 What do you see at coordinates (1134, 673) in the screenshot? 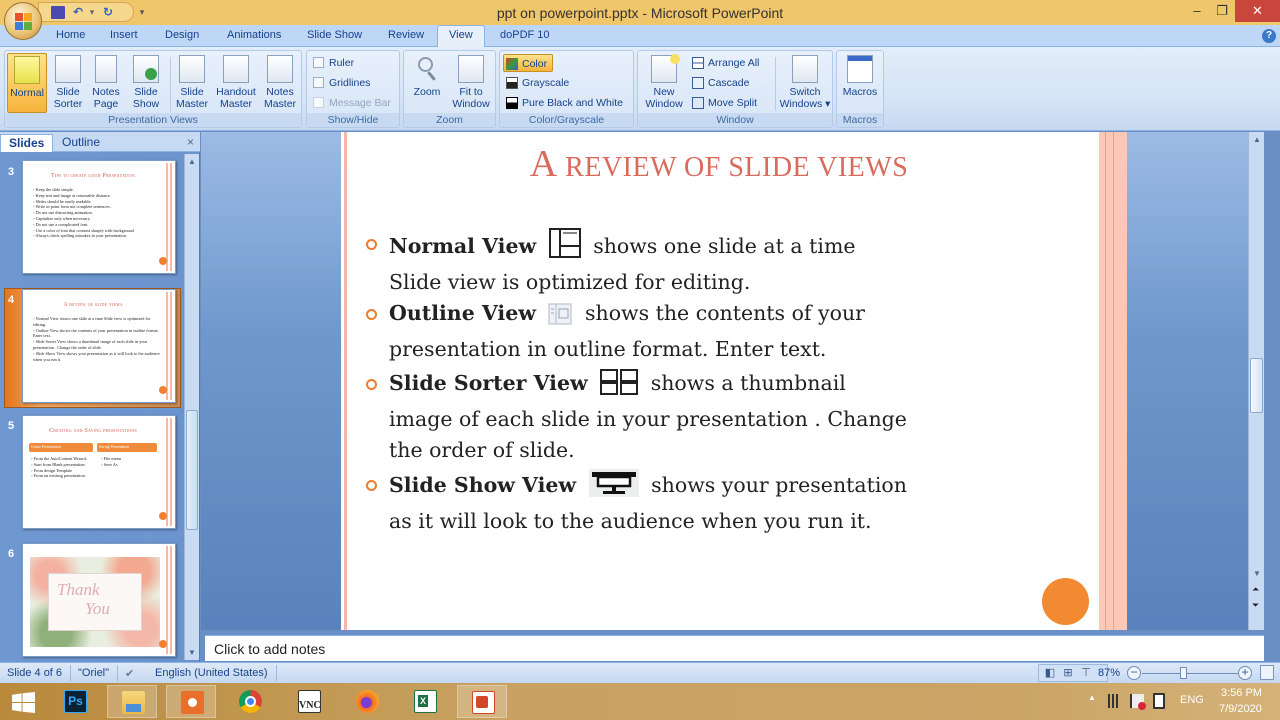
I see `zoom-out-button: −` at bounding box center [1134, 673].